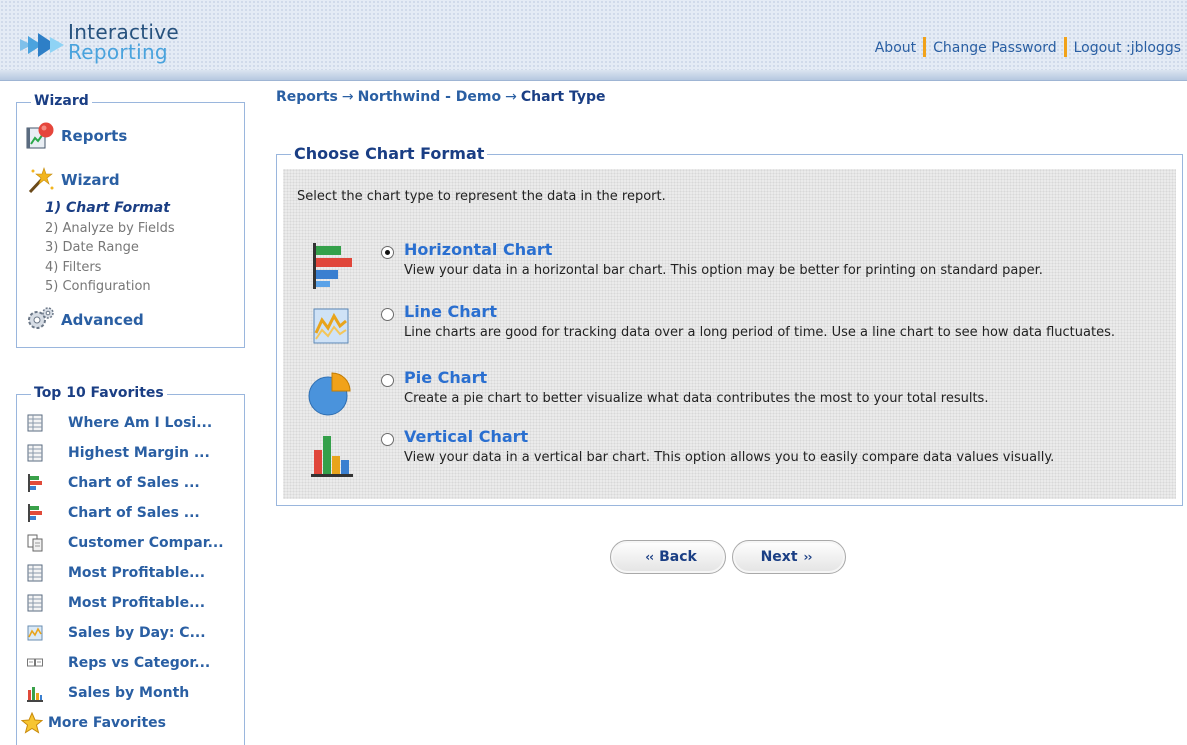  I want to click on more-favorites-link: More Favorites, so click(131, 723).